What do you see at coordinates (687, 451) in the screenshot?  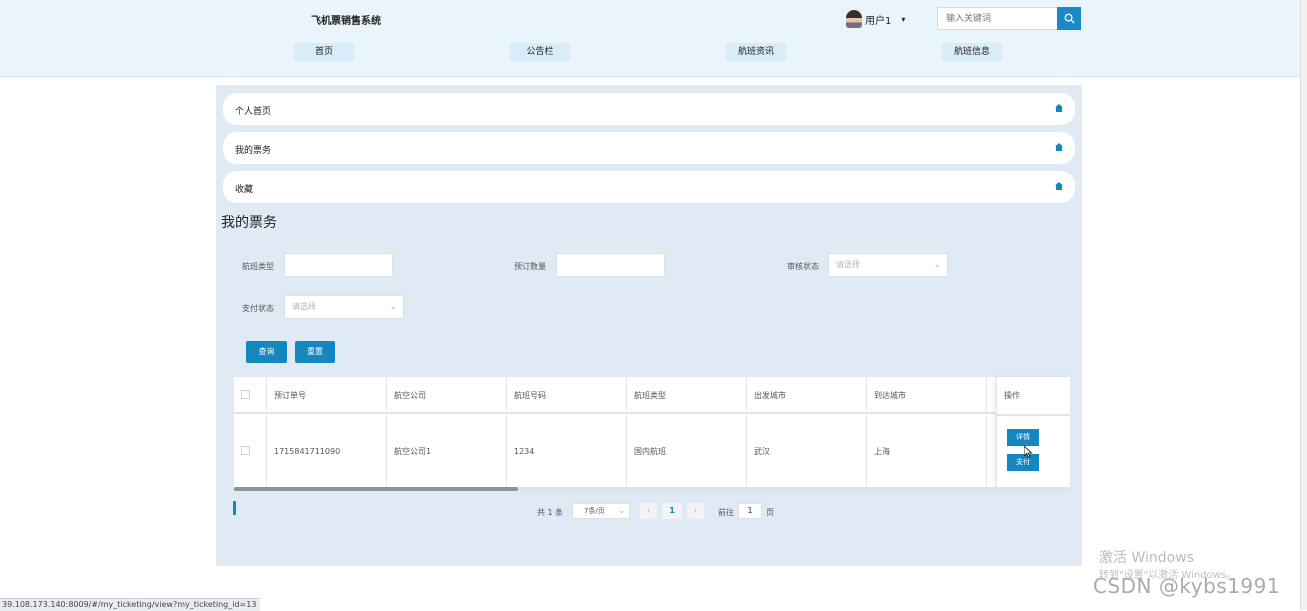 I see `table-cell: 国内航班` at bounding box center [687, 451].